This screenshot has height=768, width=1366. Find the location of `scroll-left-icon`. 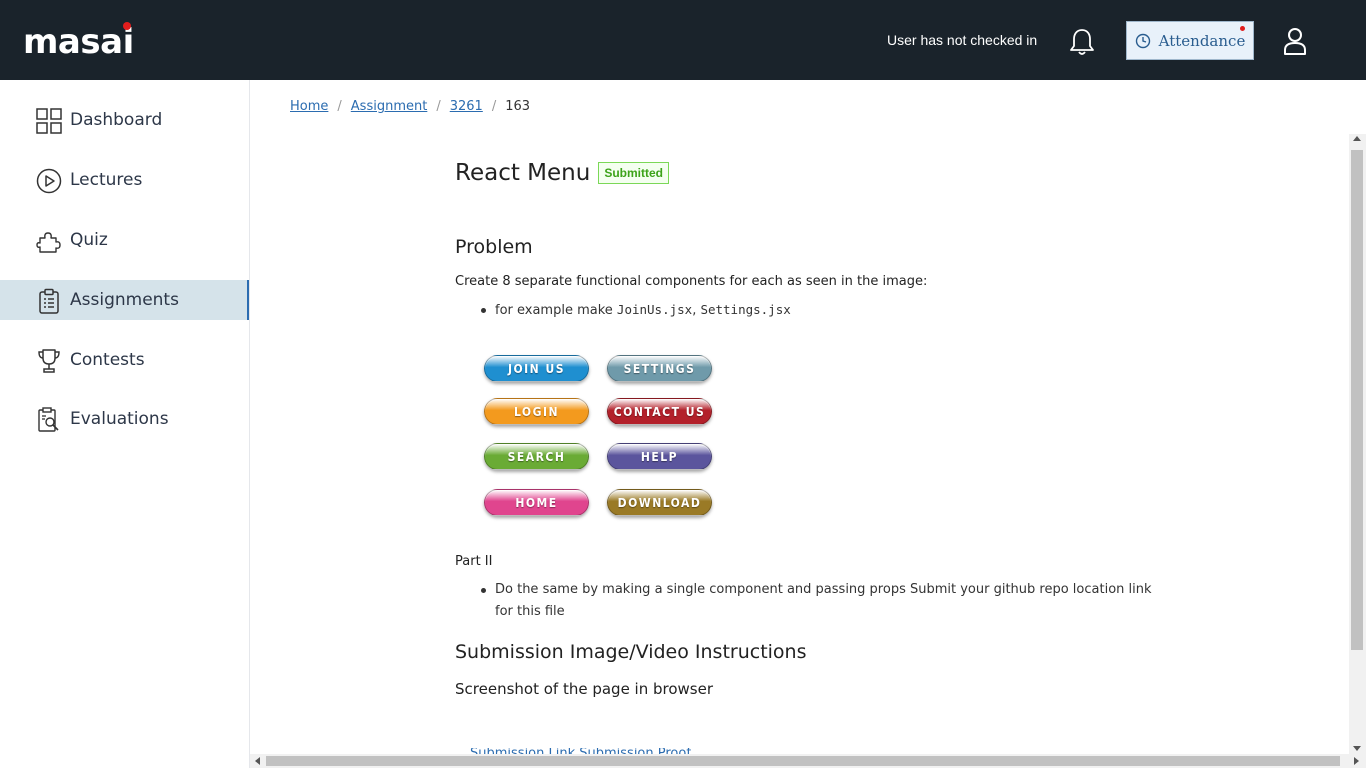

scroll-left-icon is located at coordinates (257, 761).